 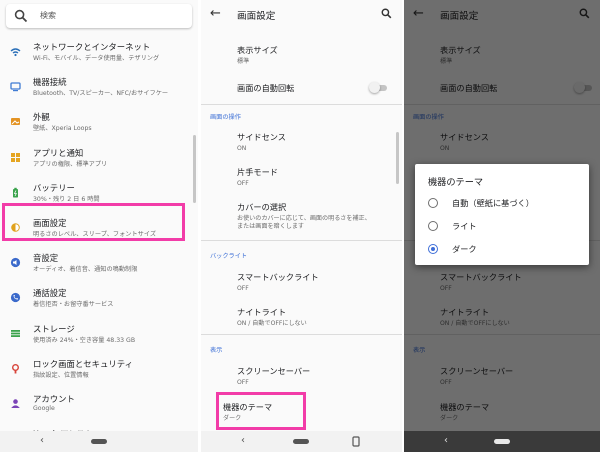 What do you see at coordinates (99, 88) in the screenshot?
I see `settings-item-devices: 機器接続 Bluetooth、TV/スピーカー、NFC/おサイフケー` at bounding box center [99, 88].